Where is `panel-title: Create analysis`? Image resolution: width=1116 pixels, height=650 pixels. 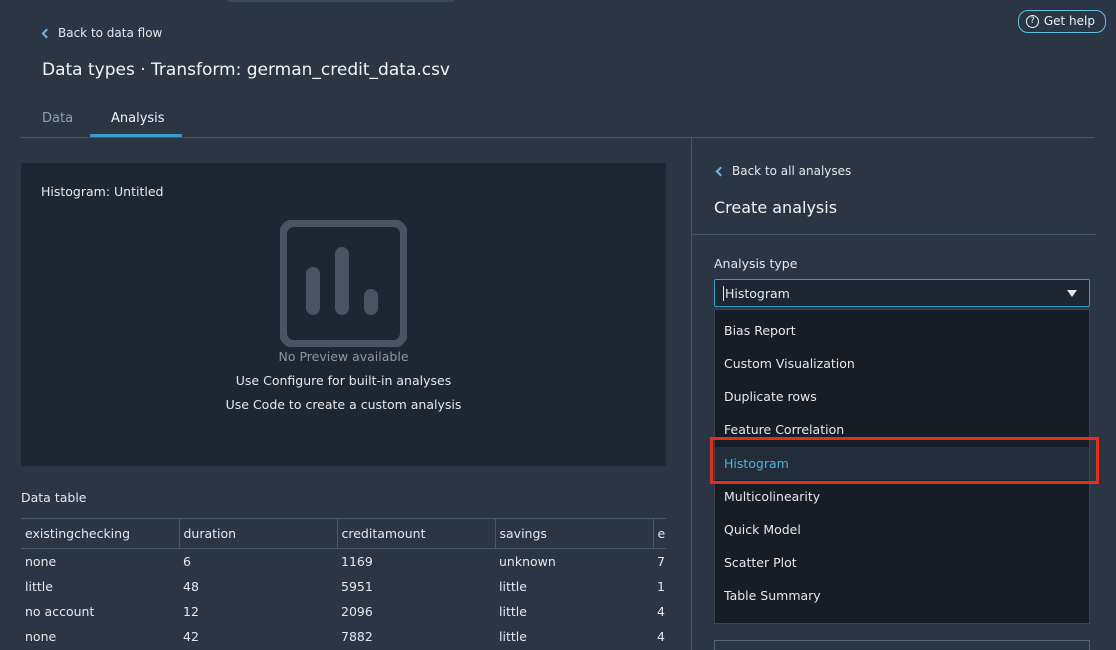 panel-title: Create analysis is located at coordinates (776, 207).